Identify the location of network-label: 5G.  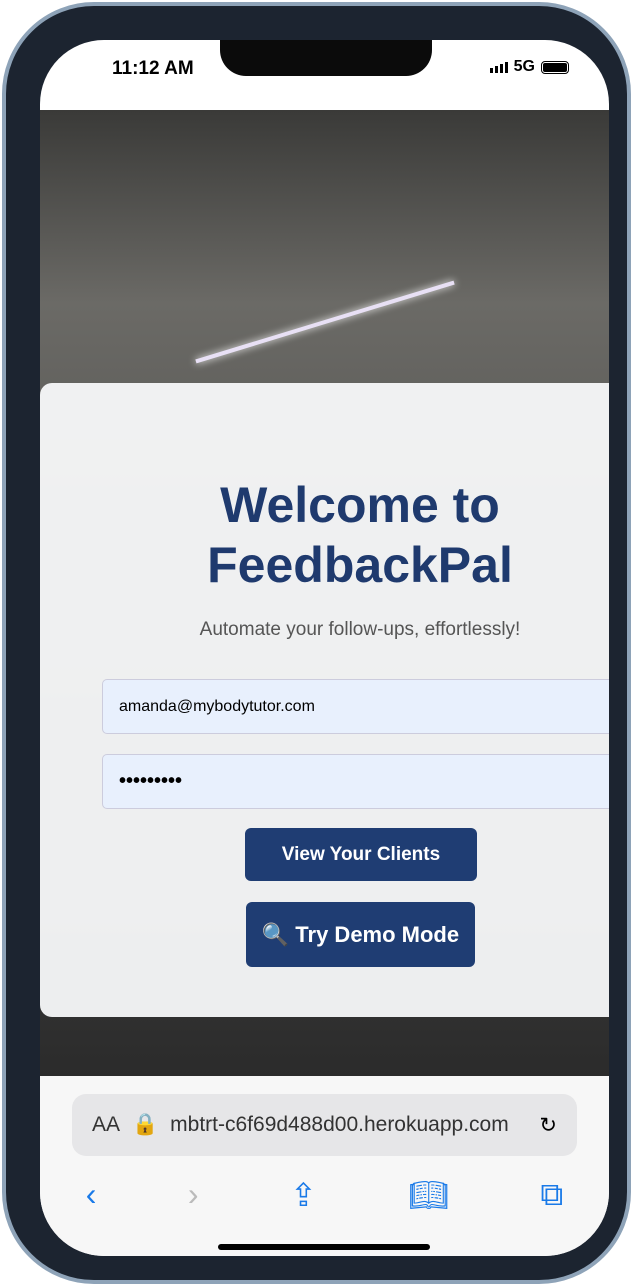
(524, 66).